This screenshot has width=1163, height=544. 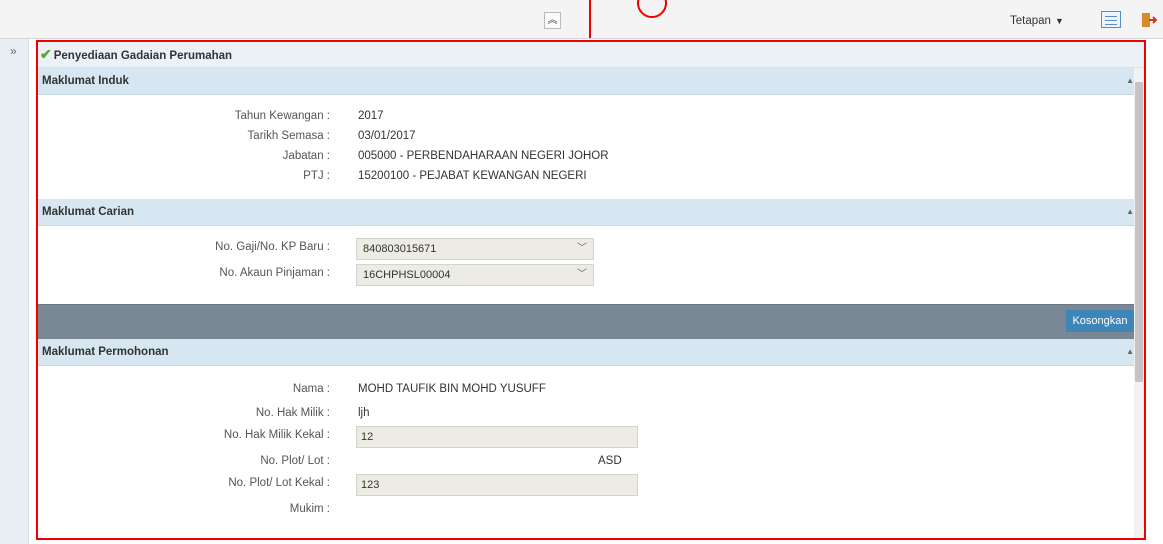 I want to click on field-value: 005000 - PERBENDAHARAAN NEGERI JOHOR, so click(x=483, y=156).